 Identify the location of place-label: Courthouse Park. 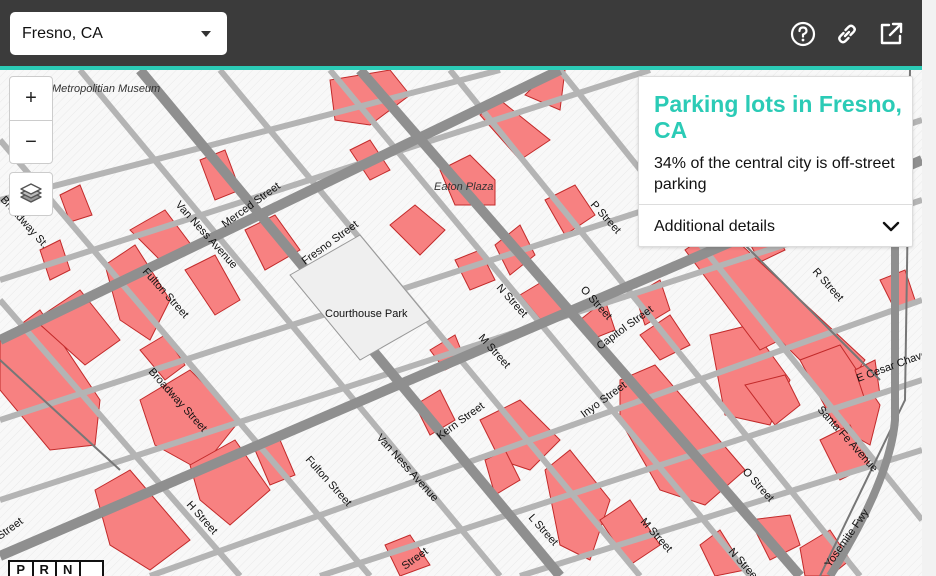
(366, 314).